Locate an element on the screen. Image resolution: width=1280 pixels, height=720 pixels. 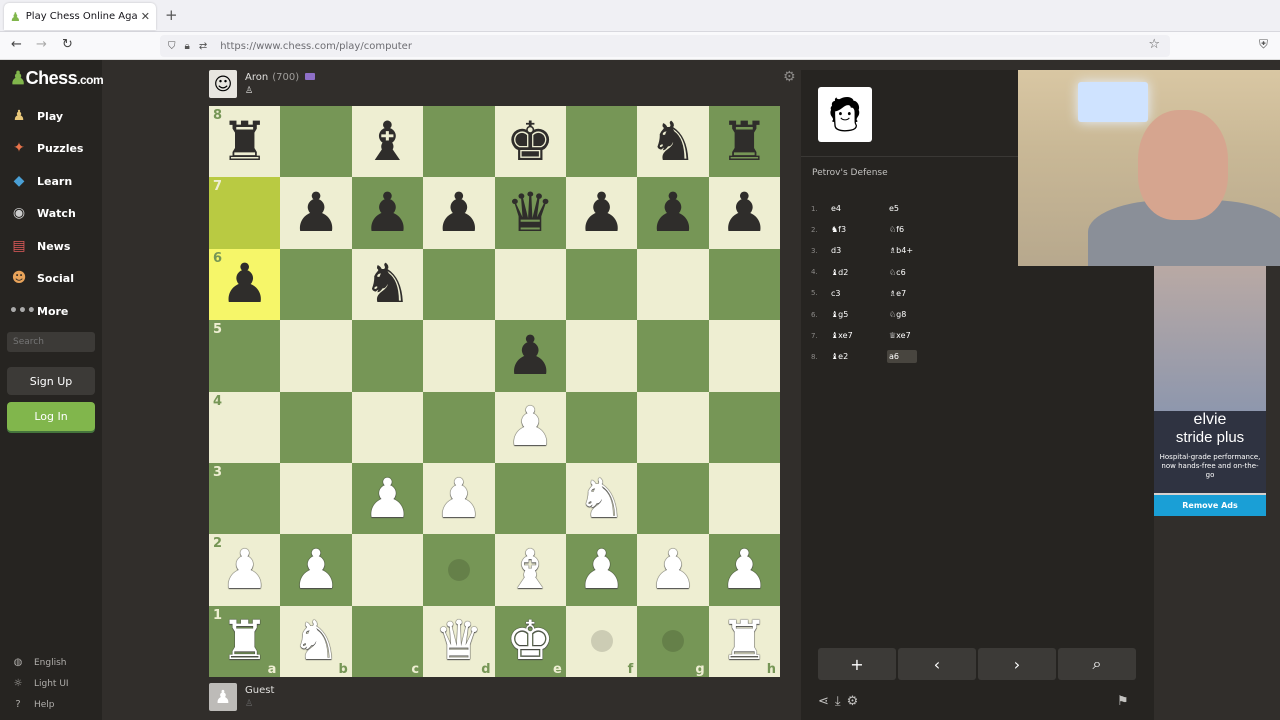
square-h1: h ♜ is located at coordinates (744, 641).